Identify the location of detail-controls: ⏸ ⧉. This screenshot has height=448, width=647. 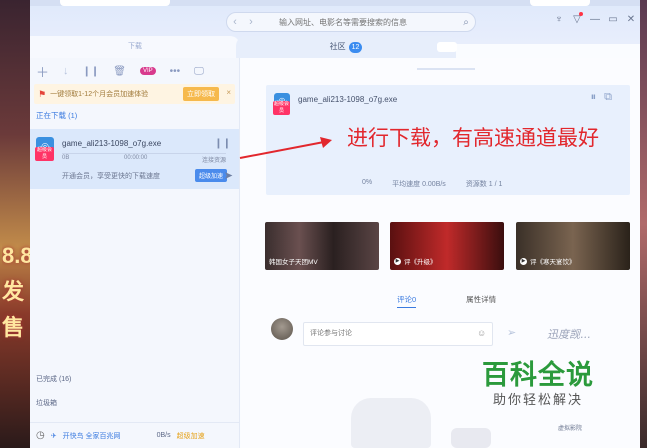
(601, 97).